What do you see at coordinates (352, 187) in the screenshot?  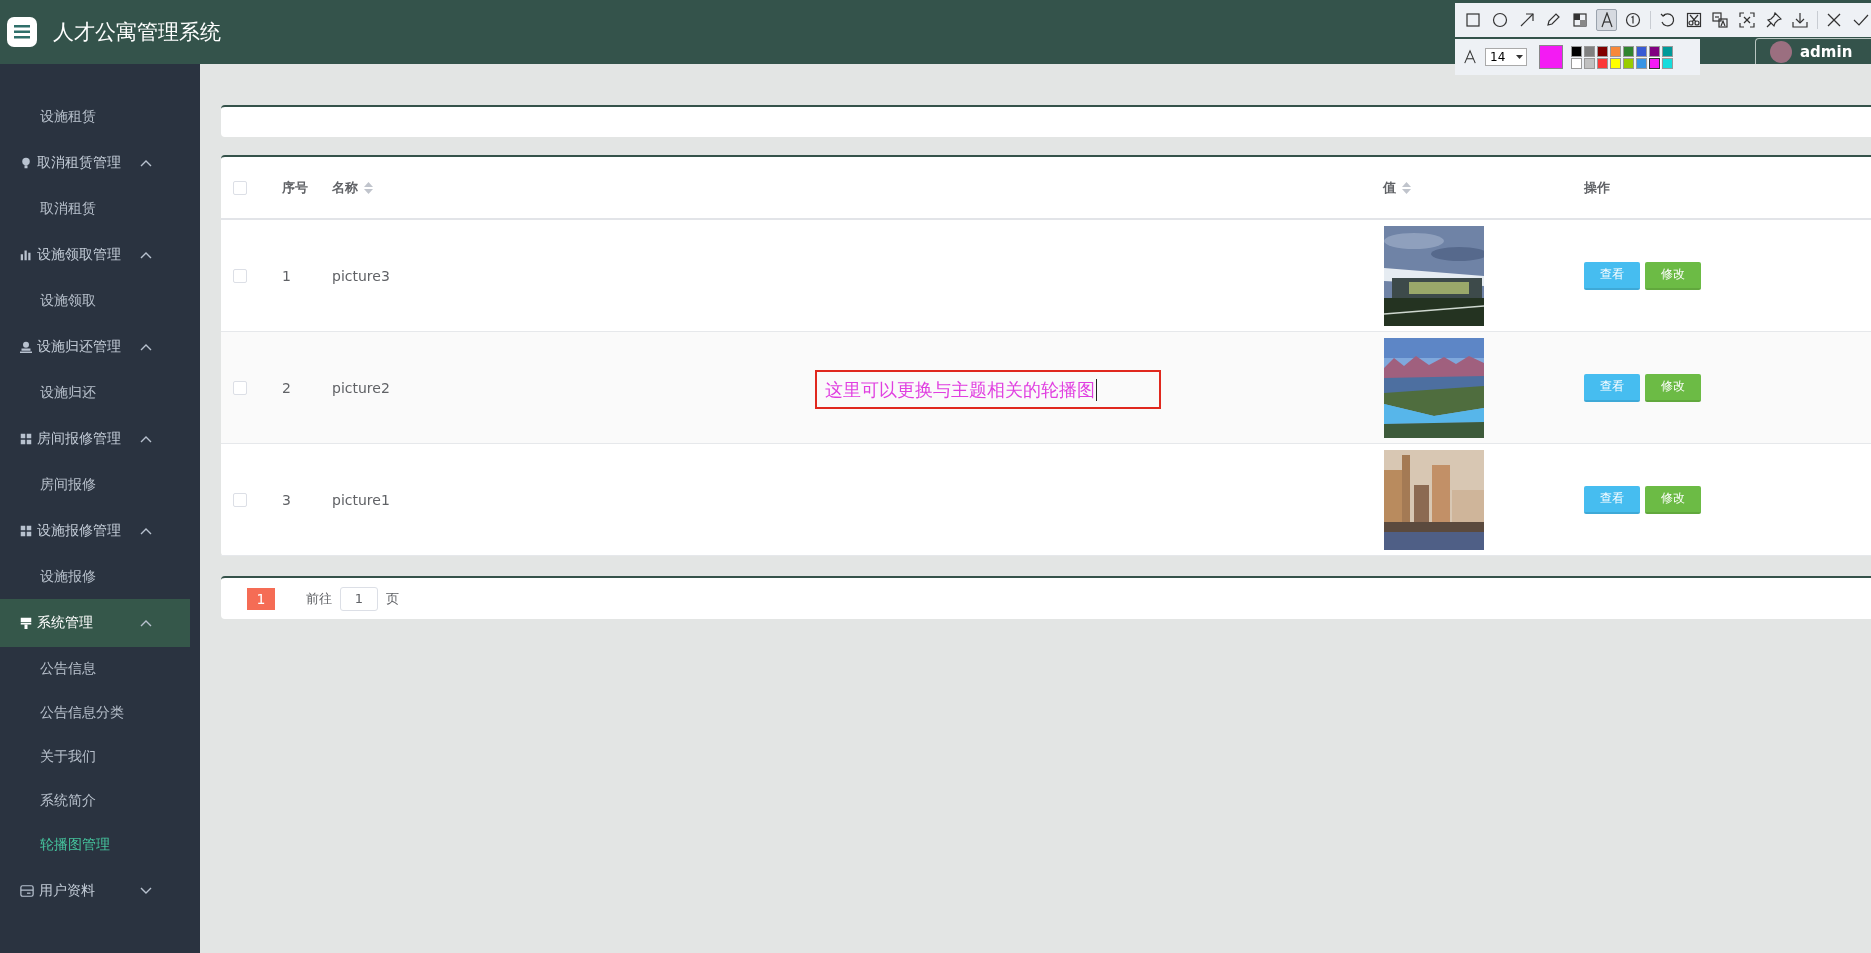 I see `column-header: 名称` at bounding box center [352, 187].